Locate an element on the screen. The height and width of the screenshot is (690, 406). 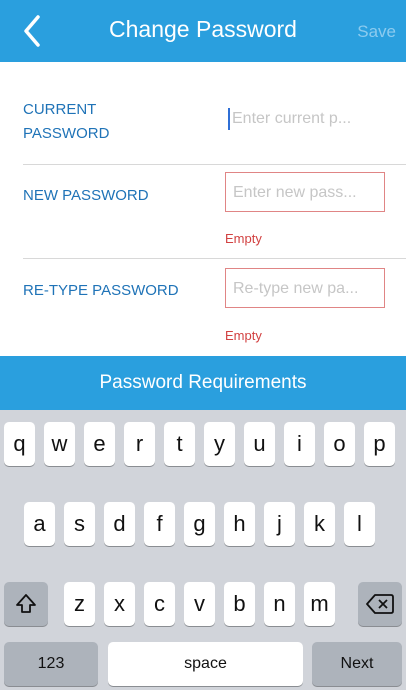
key-o: o is located at coordinates (339, 444).